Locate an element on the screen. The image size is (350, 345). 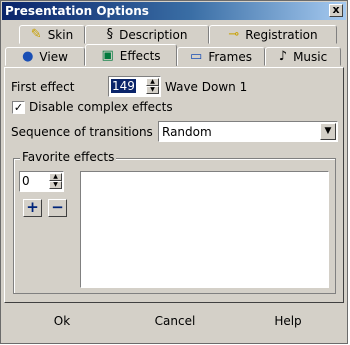
sequence-label: Sequence of transitions is located at coordinates (82, 132).